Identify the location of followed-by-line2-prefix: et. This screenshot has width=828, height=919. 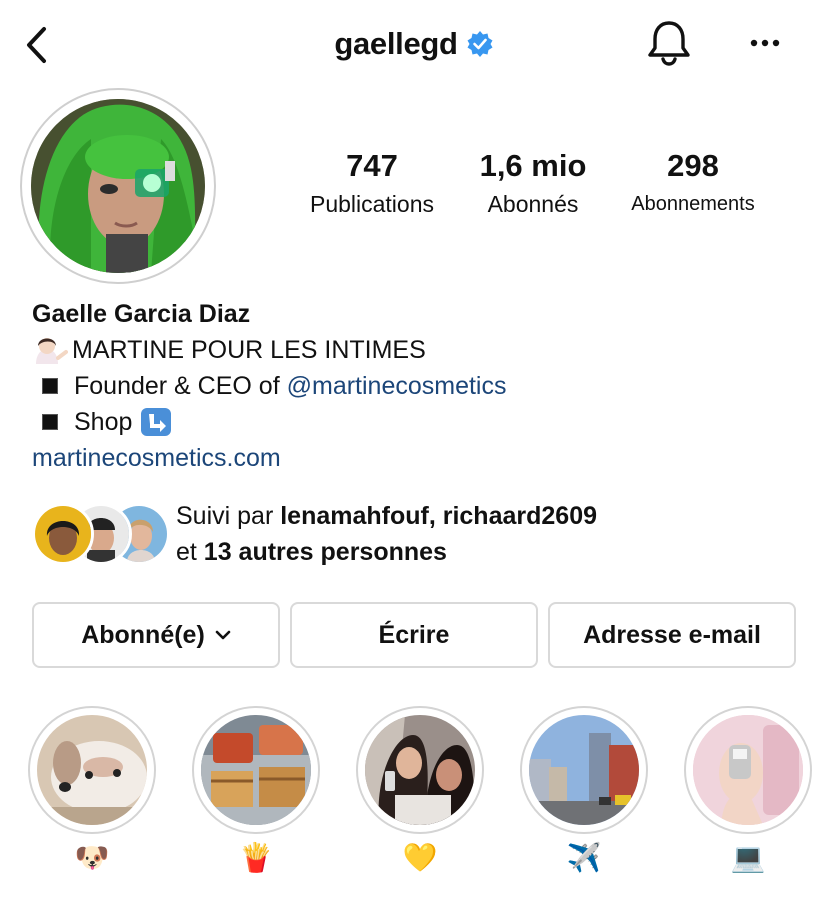
(190, 552).